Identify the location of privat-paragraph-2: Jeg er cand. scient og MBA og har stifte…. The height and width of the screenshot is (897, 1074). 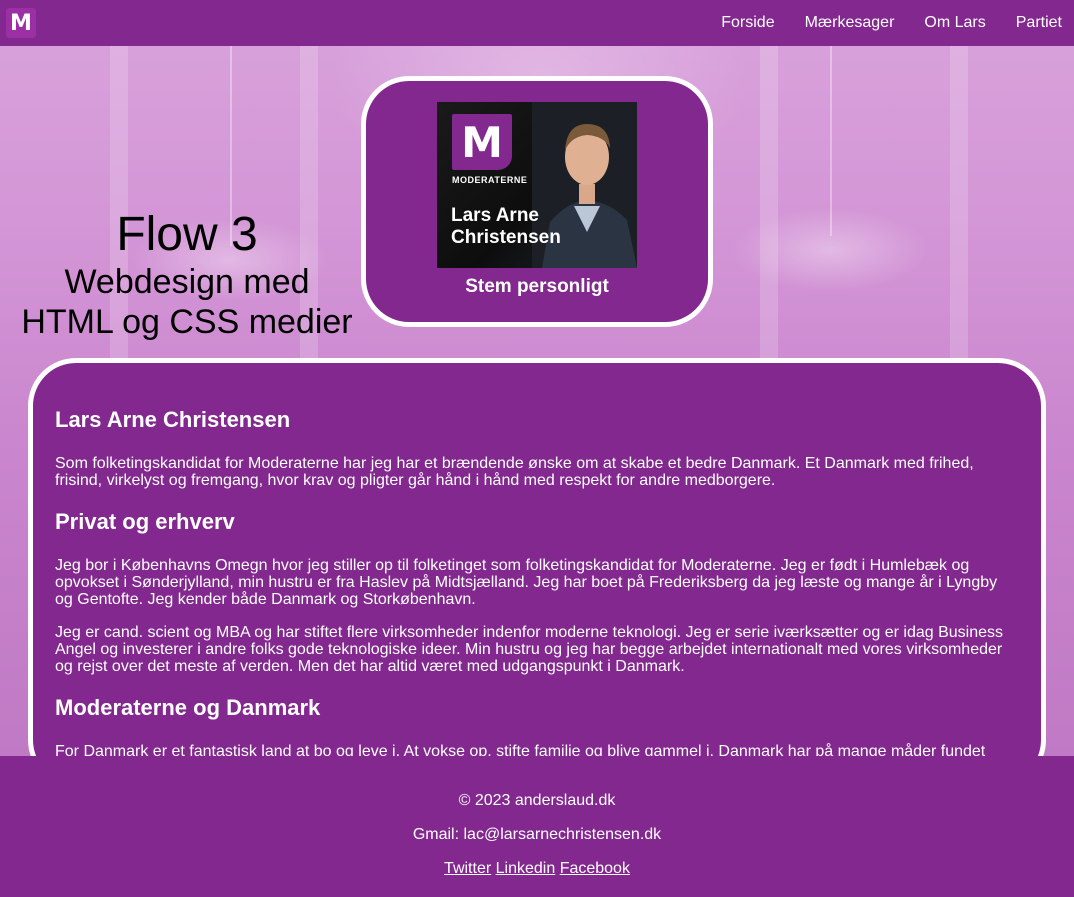
(529, 649).